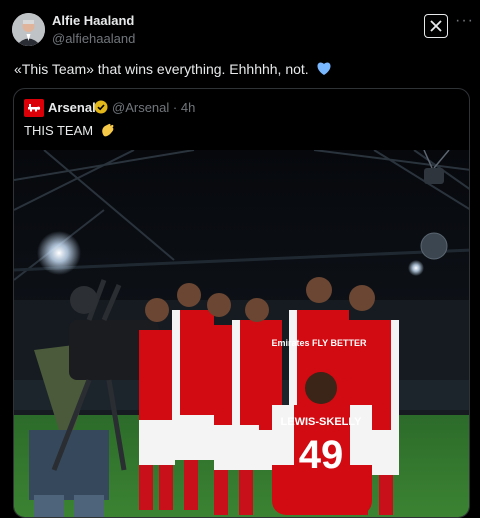  I want to click on quoted-author-handle: @Arsenal, so click(140, 107).